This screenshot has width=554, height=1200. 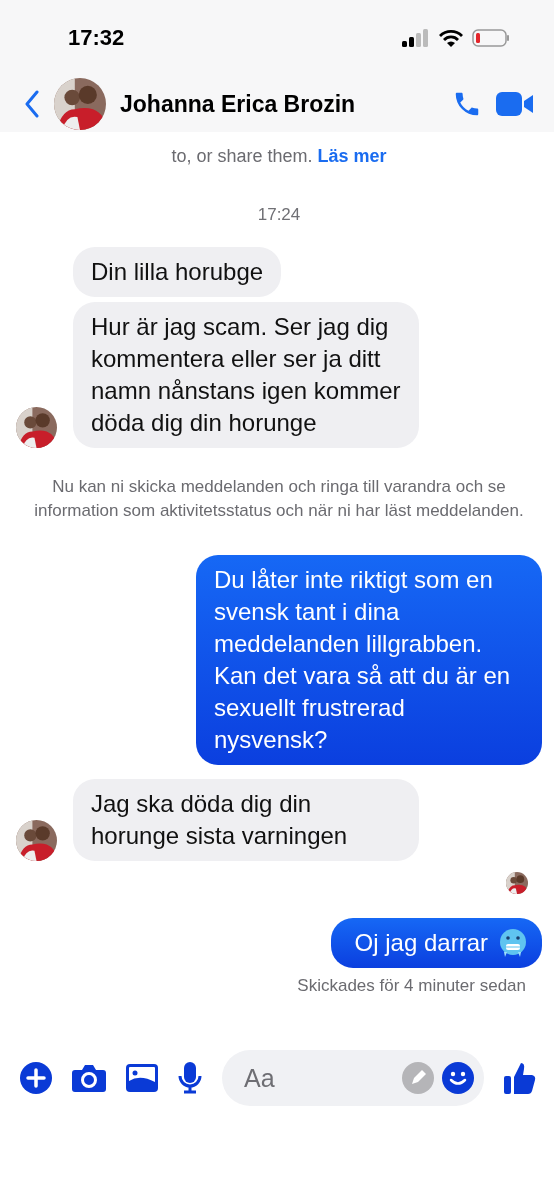 I want to click on message-bubble: Du låter inte riktigt som en svensk tant i dina meddelanden lillgrabben. Kan det vara så att du är en sexuellt frustrerad nysvensk?, so click(x=369, y=660).